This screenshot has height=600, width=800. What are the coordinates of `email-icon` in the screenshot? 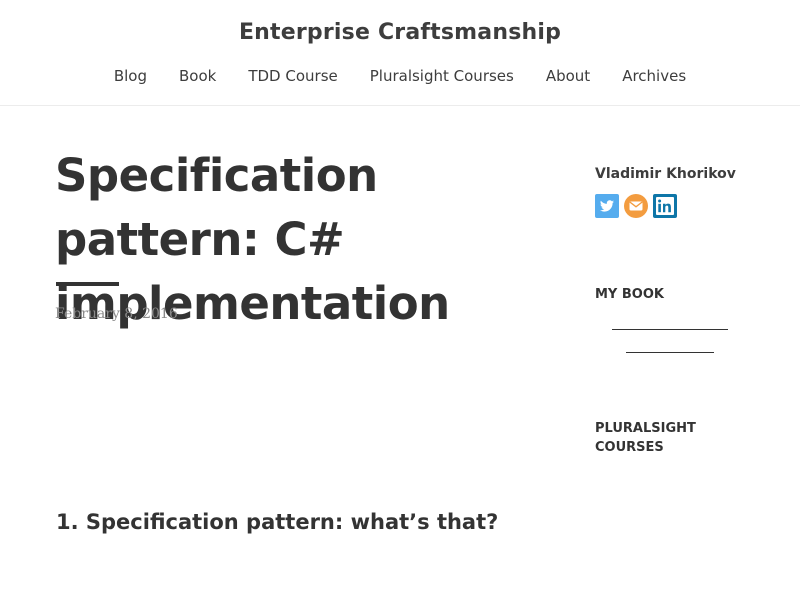 It's located at (636, 206).